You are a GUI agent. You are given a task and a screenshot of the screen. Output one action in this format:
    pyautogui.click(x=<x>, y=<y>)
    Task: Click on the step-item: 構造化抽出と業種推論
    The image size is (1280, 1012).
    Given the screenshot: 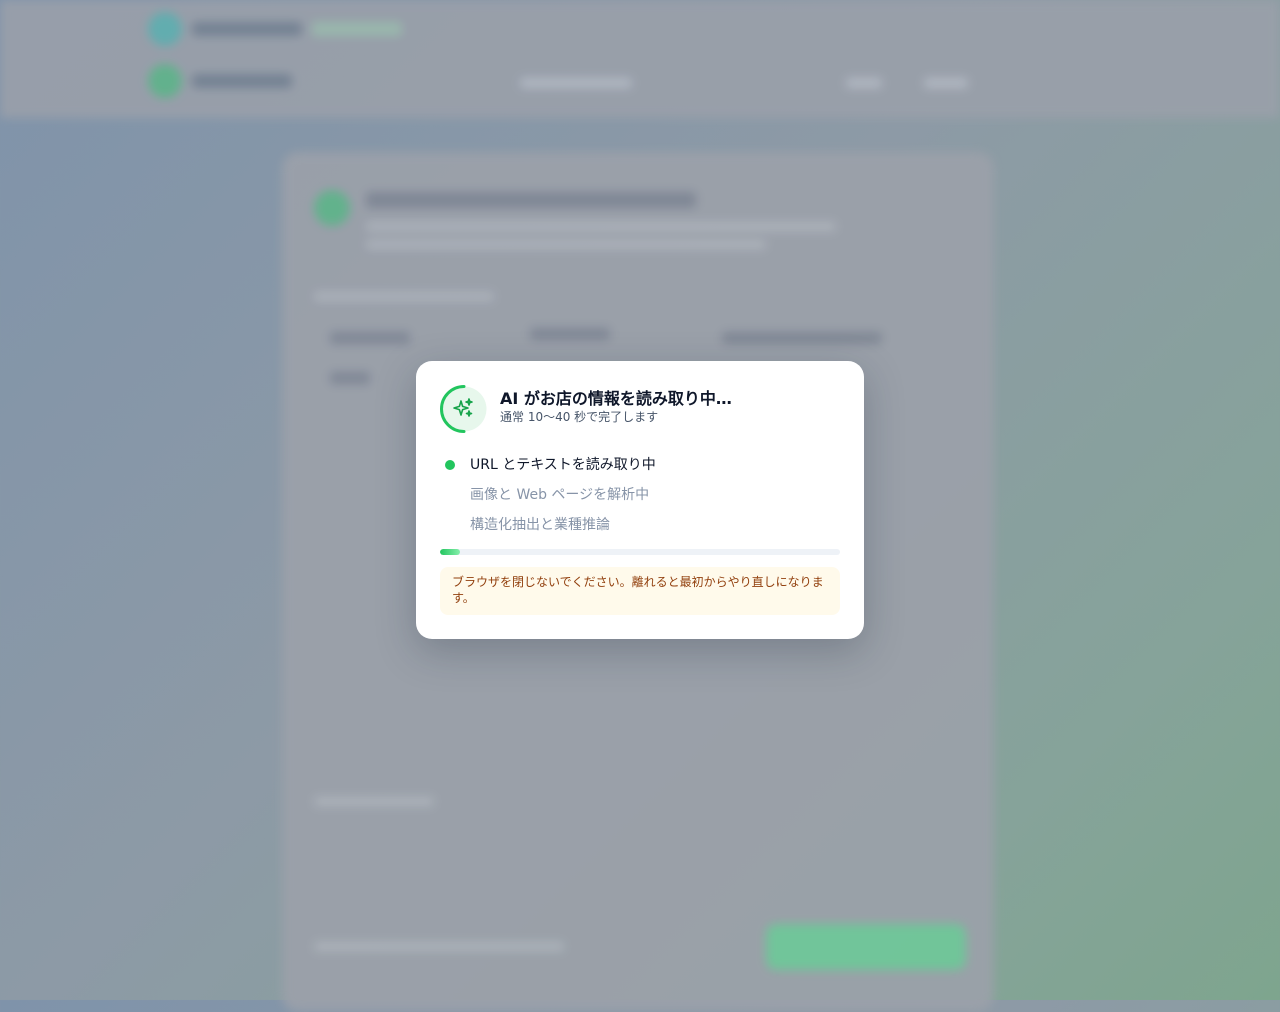 What is the action you would take?
    pyautogui.click(x=640, y=526)
    